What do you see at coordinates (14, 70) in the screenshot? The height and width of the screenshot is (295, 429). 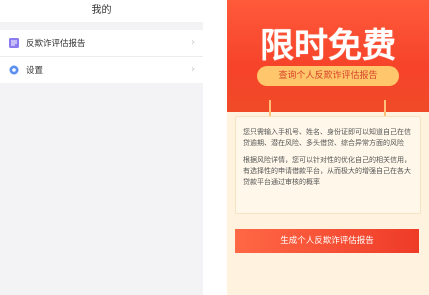 I see `settings-icon` at bounding box center [14, 70].